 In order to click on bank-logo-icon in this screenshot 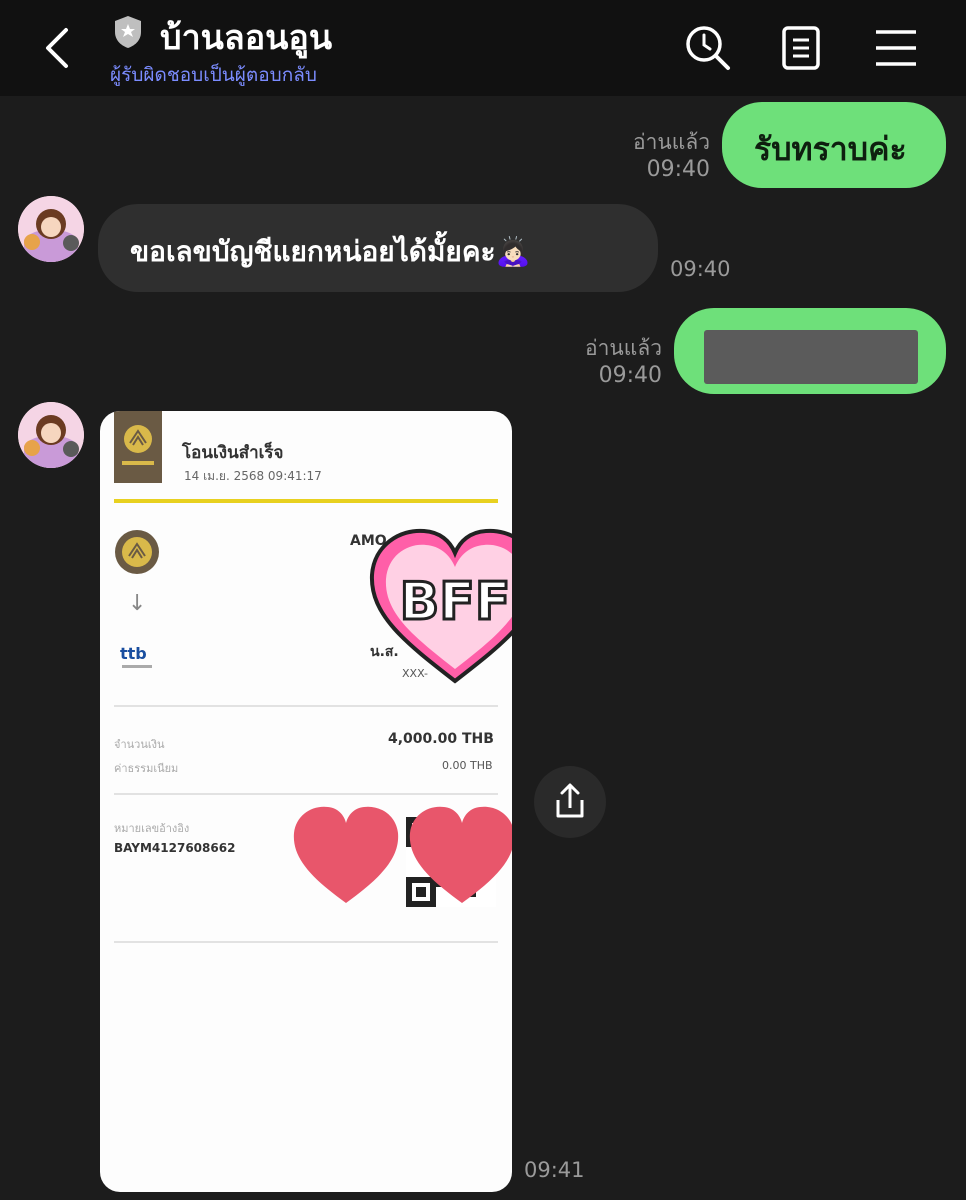, I will do `click(138, 447)`.